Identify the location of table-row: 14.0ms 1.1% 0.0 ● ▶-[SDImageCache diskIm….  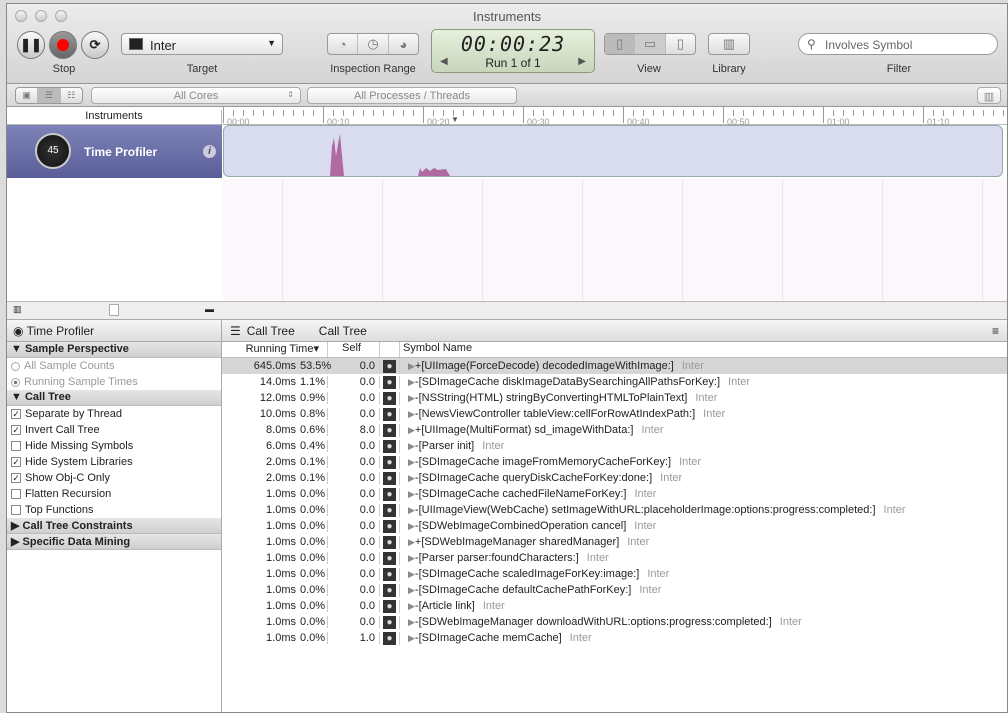
(614, 382).